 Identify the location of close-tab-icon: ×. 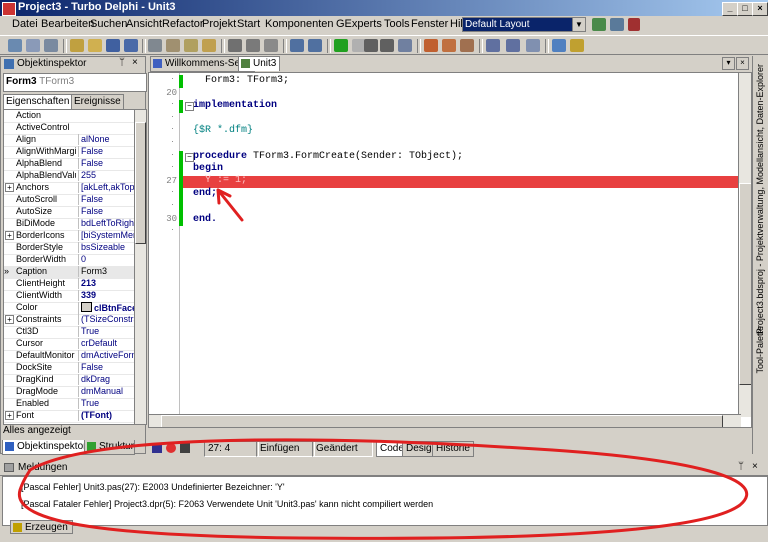
(742, 63).